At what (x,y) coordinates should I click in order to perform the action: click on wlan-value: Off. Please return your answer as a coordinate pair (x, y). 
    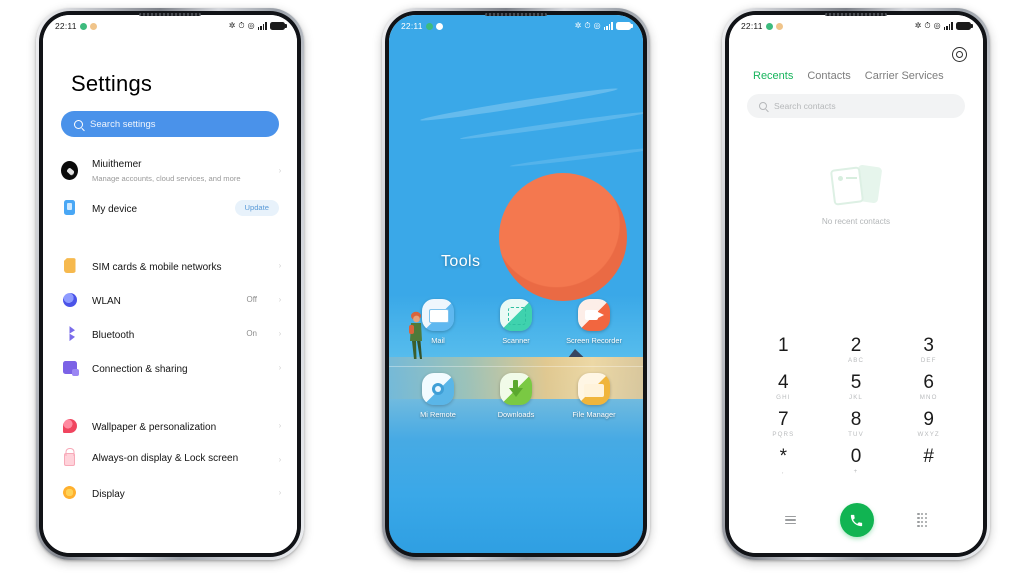
    Looking at the image, I should click on (251, 300).